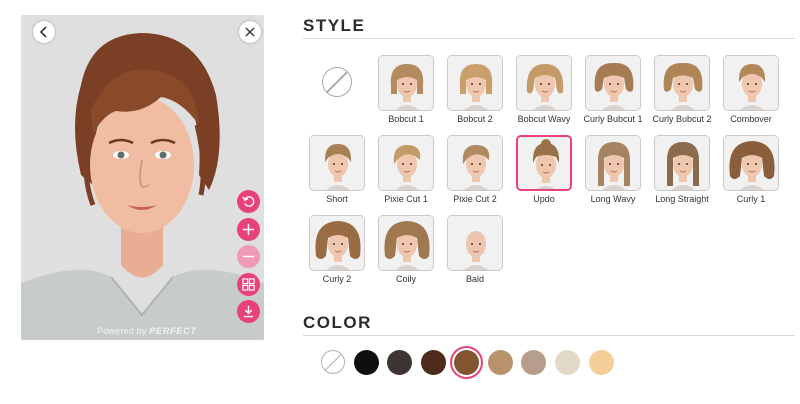  I want to click on style-label: Pixie Cut 1, so click(406, 199).